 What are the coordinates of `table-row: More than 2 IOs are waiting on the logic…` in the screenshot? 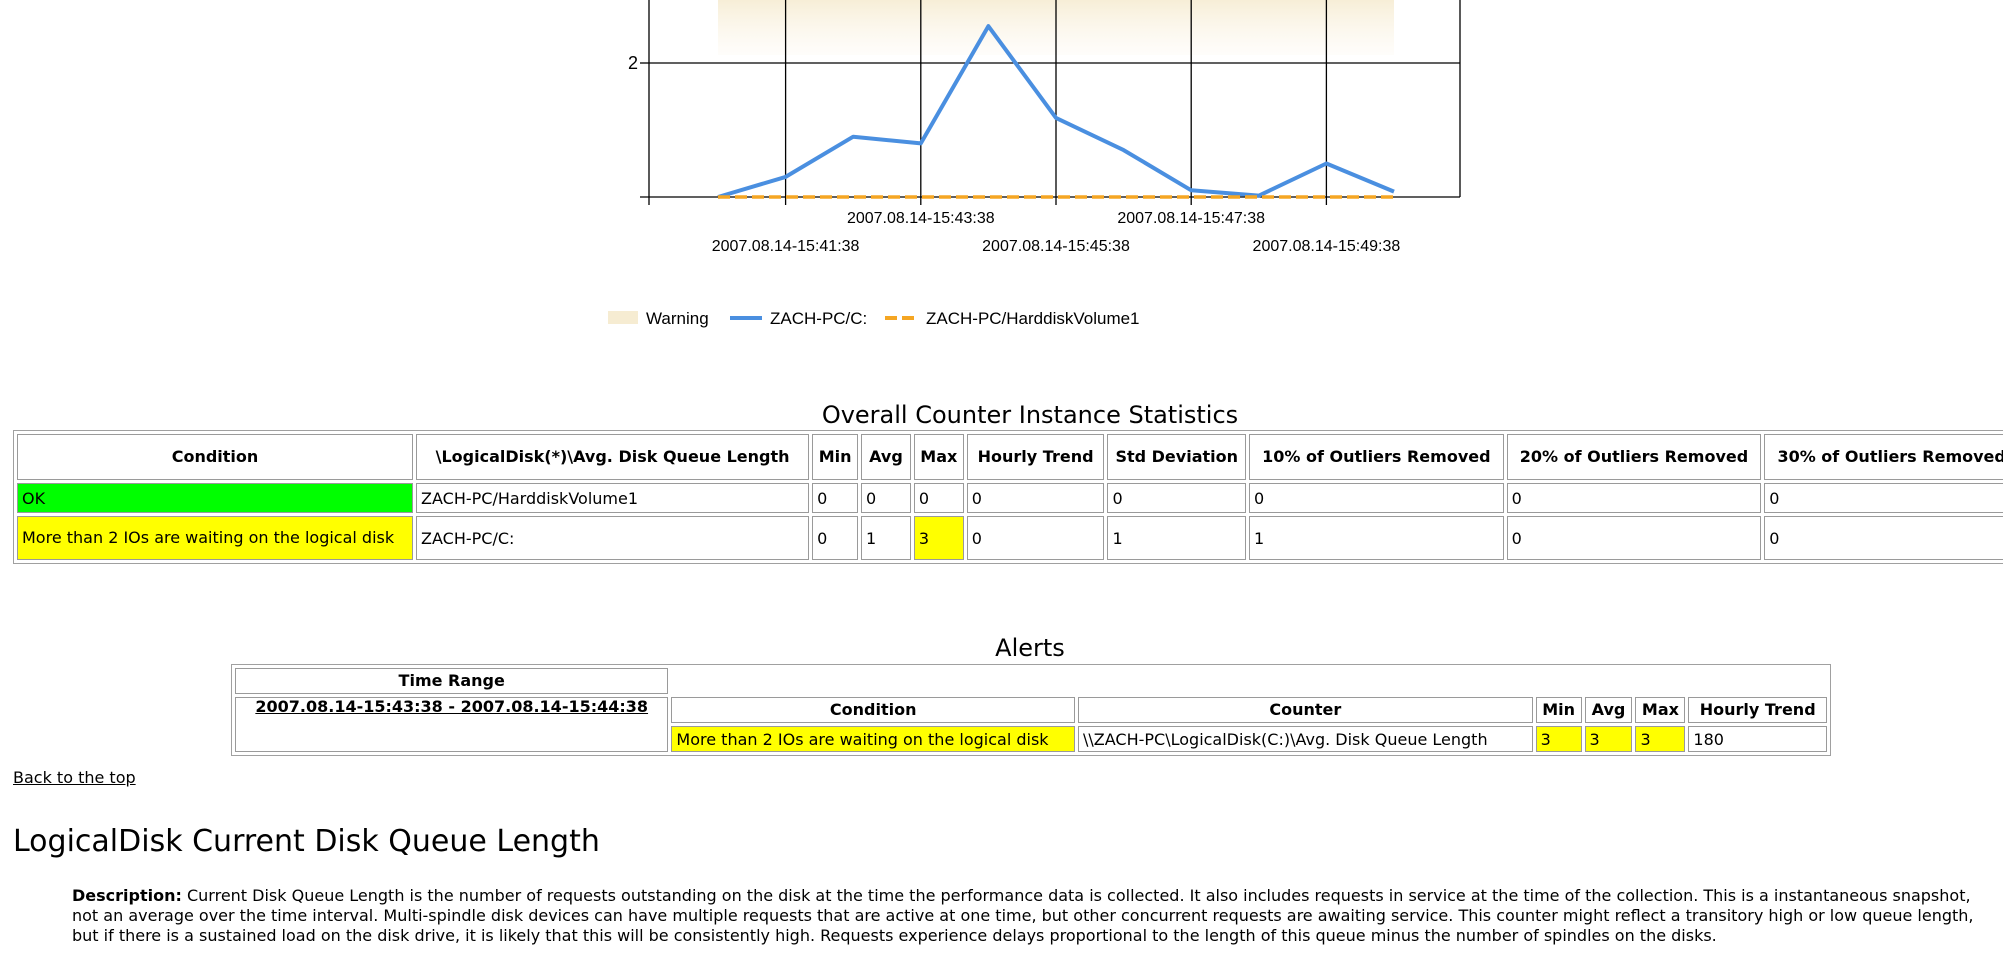 It's located at (1010, 538).